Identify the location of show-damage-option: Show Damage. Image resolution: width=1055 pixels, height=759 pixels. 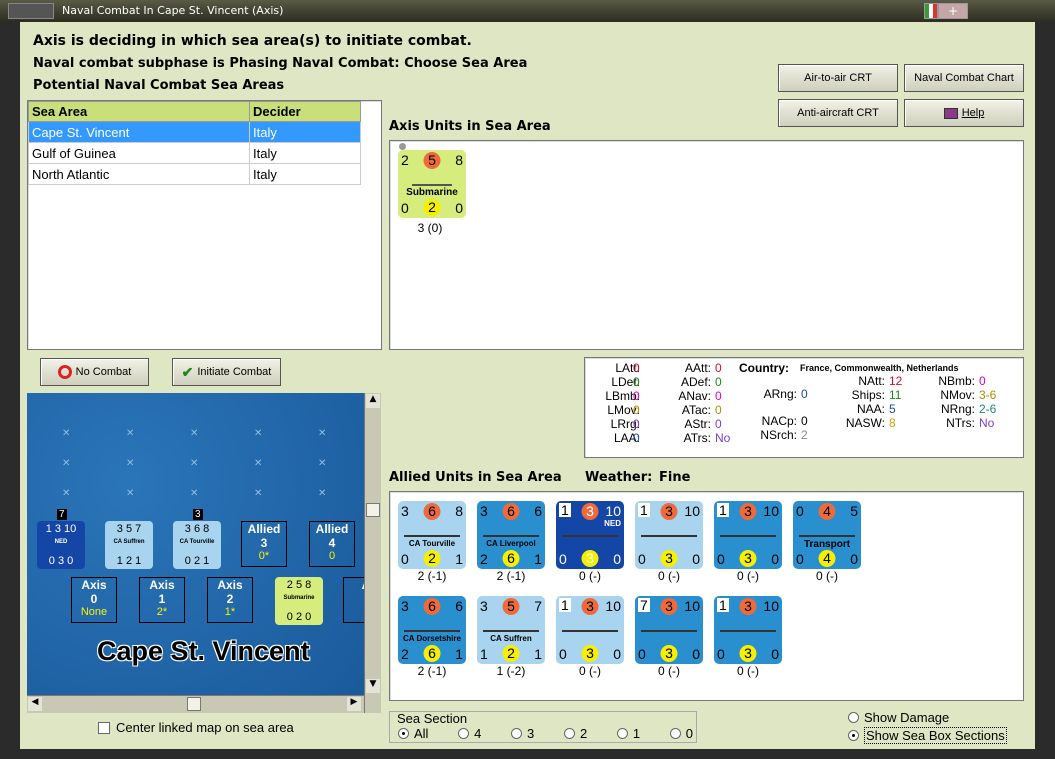
(898, 717).